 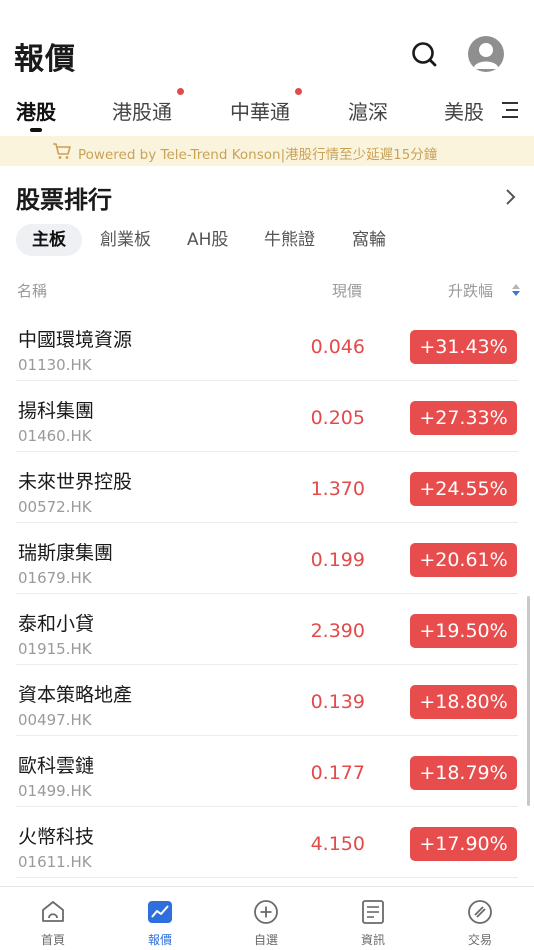 What do you see at coordinates (463, 560) in the screenshot?
I see `stock-change-badge: +20.61%` at bounding box center [463, 560].